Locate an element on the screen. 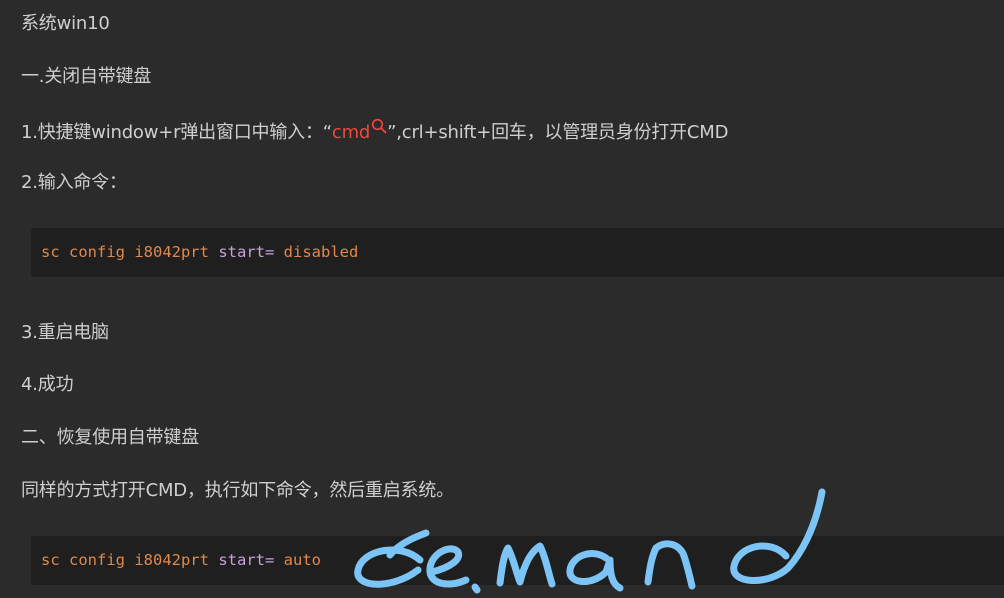 This screenshot has width=1004, height=598. cmd-keyword-link: cmd is located at coordinates (359, 130).